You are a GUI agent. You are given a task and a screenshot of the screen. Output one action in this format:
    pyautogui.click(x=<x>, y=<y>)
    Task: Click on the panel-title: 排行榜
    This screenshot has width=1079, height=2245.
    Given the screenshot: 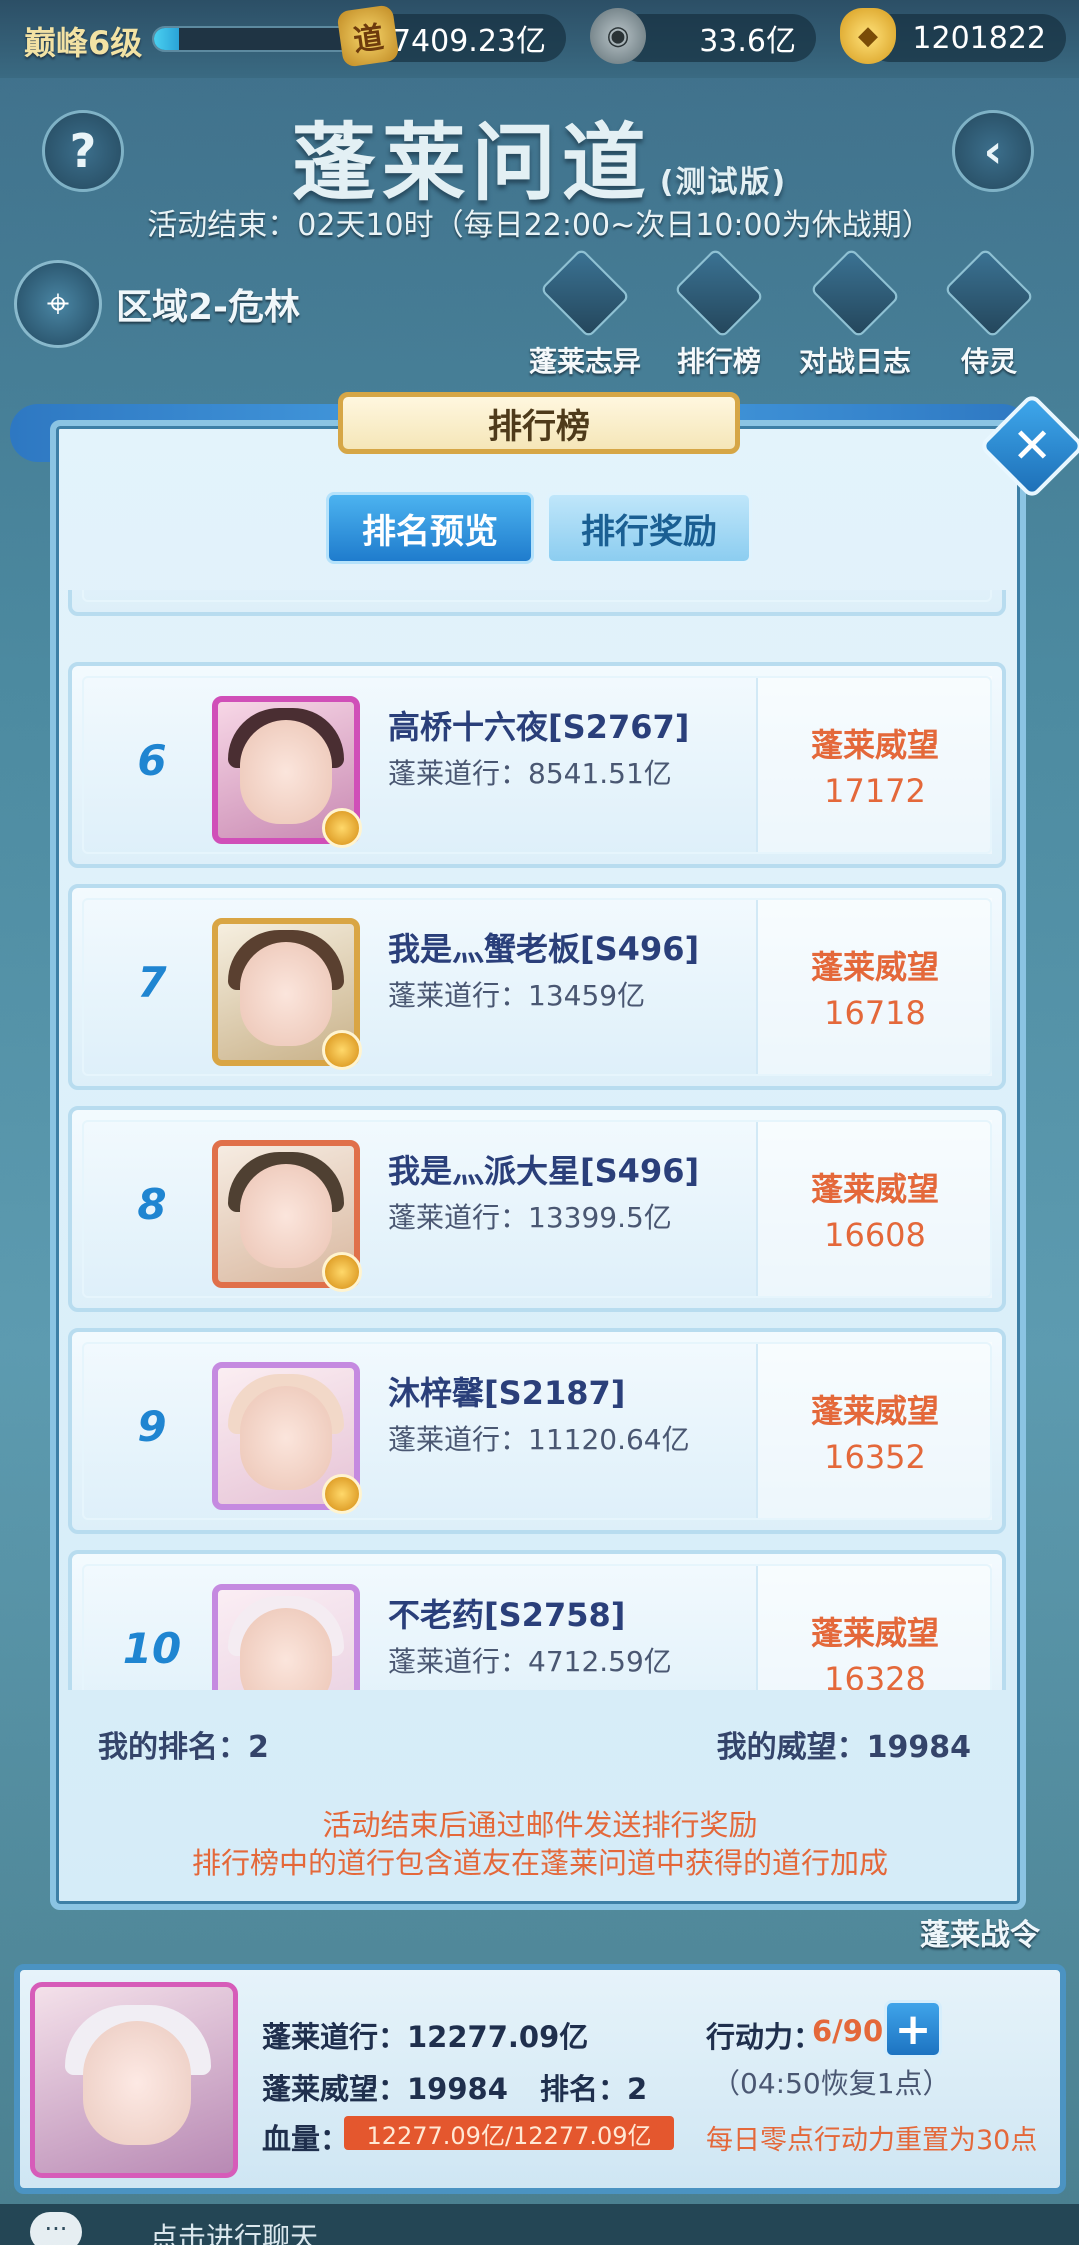 What is the action you would take?
    pyautogui.click(x=539, y=423)
    